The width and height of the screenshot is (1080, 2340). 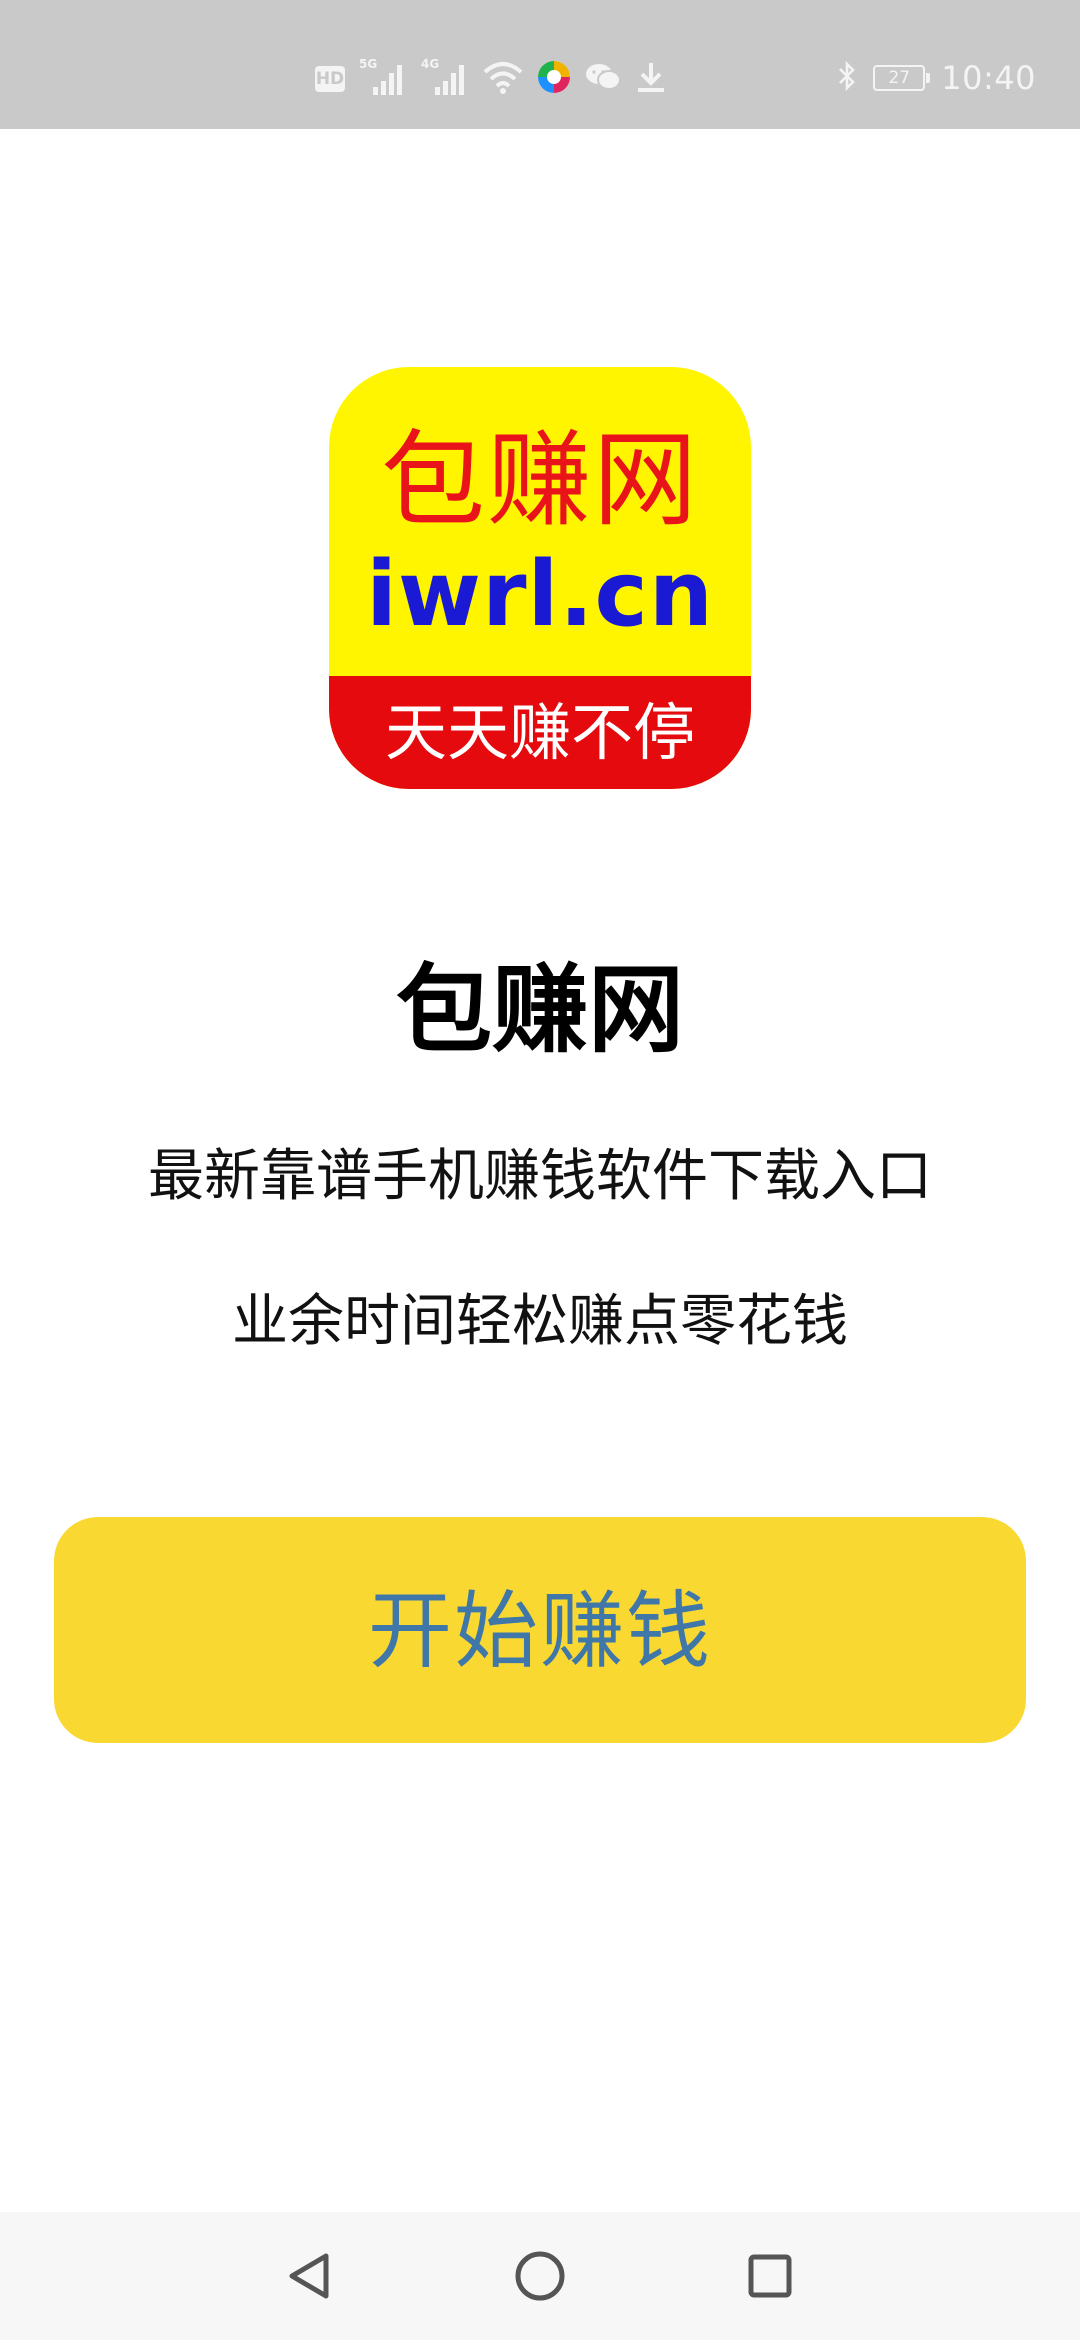 I want to click on signal-4g-label: 4G, so click(x=430, y=64).